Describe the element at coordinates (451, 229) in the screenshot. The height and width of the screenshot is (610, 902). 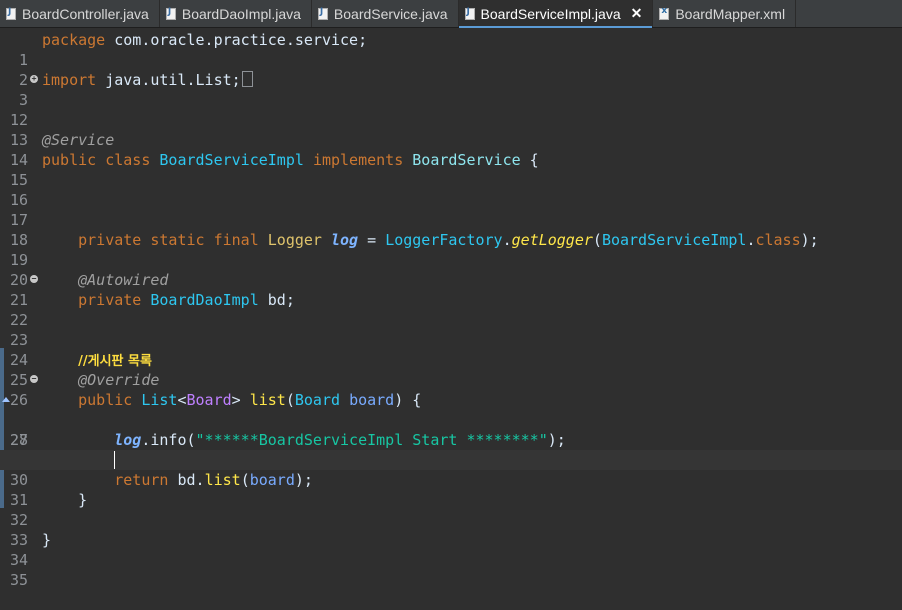
I see `code-line: 18` at that location.